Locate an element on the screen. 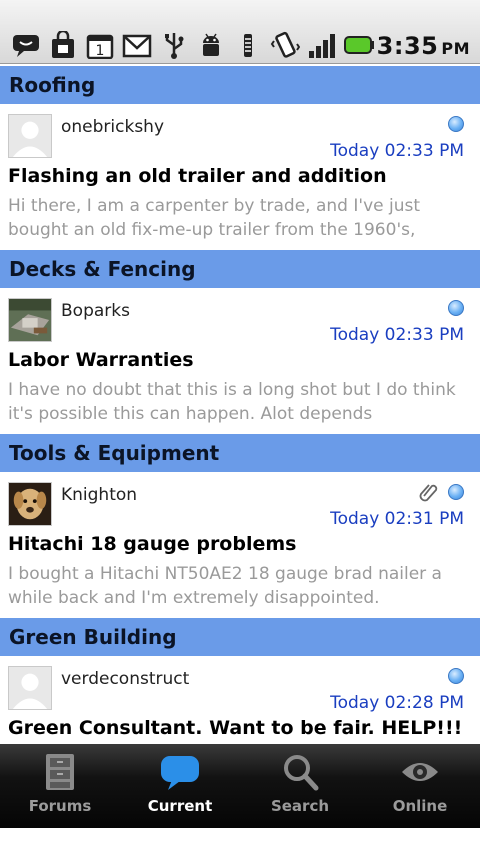  post-author: Knighton is located at coordinates (99, 495).